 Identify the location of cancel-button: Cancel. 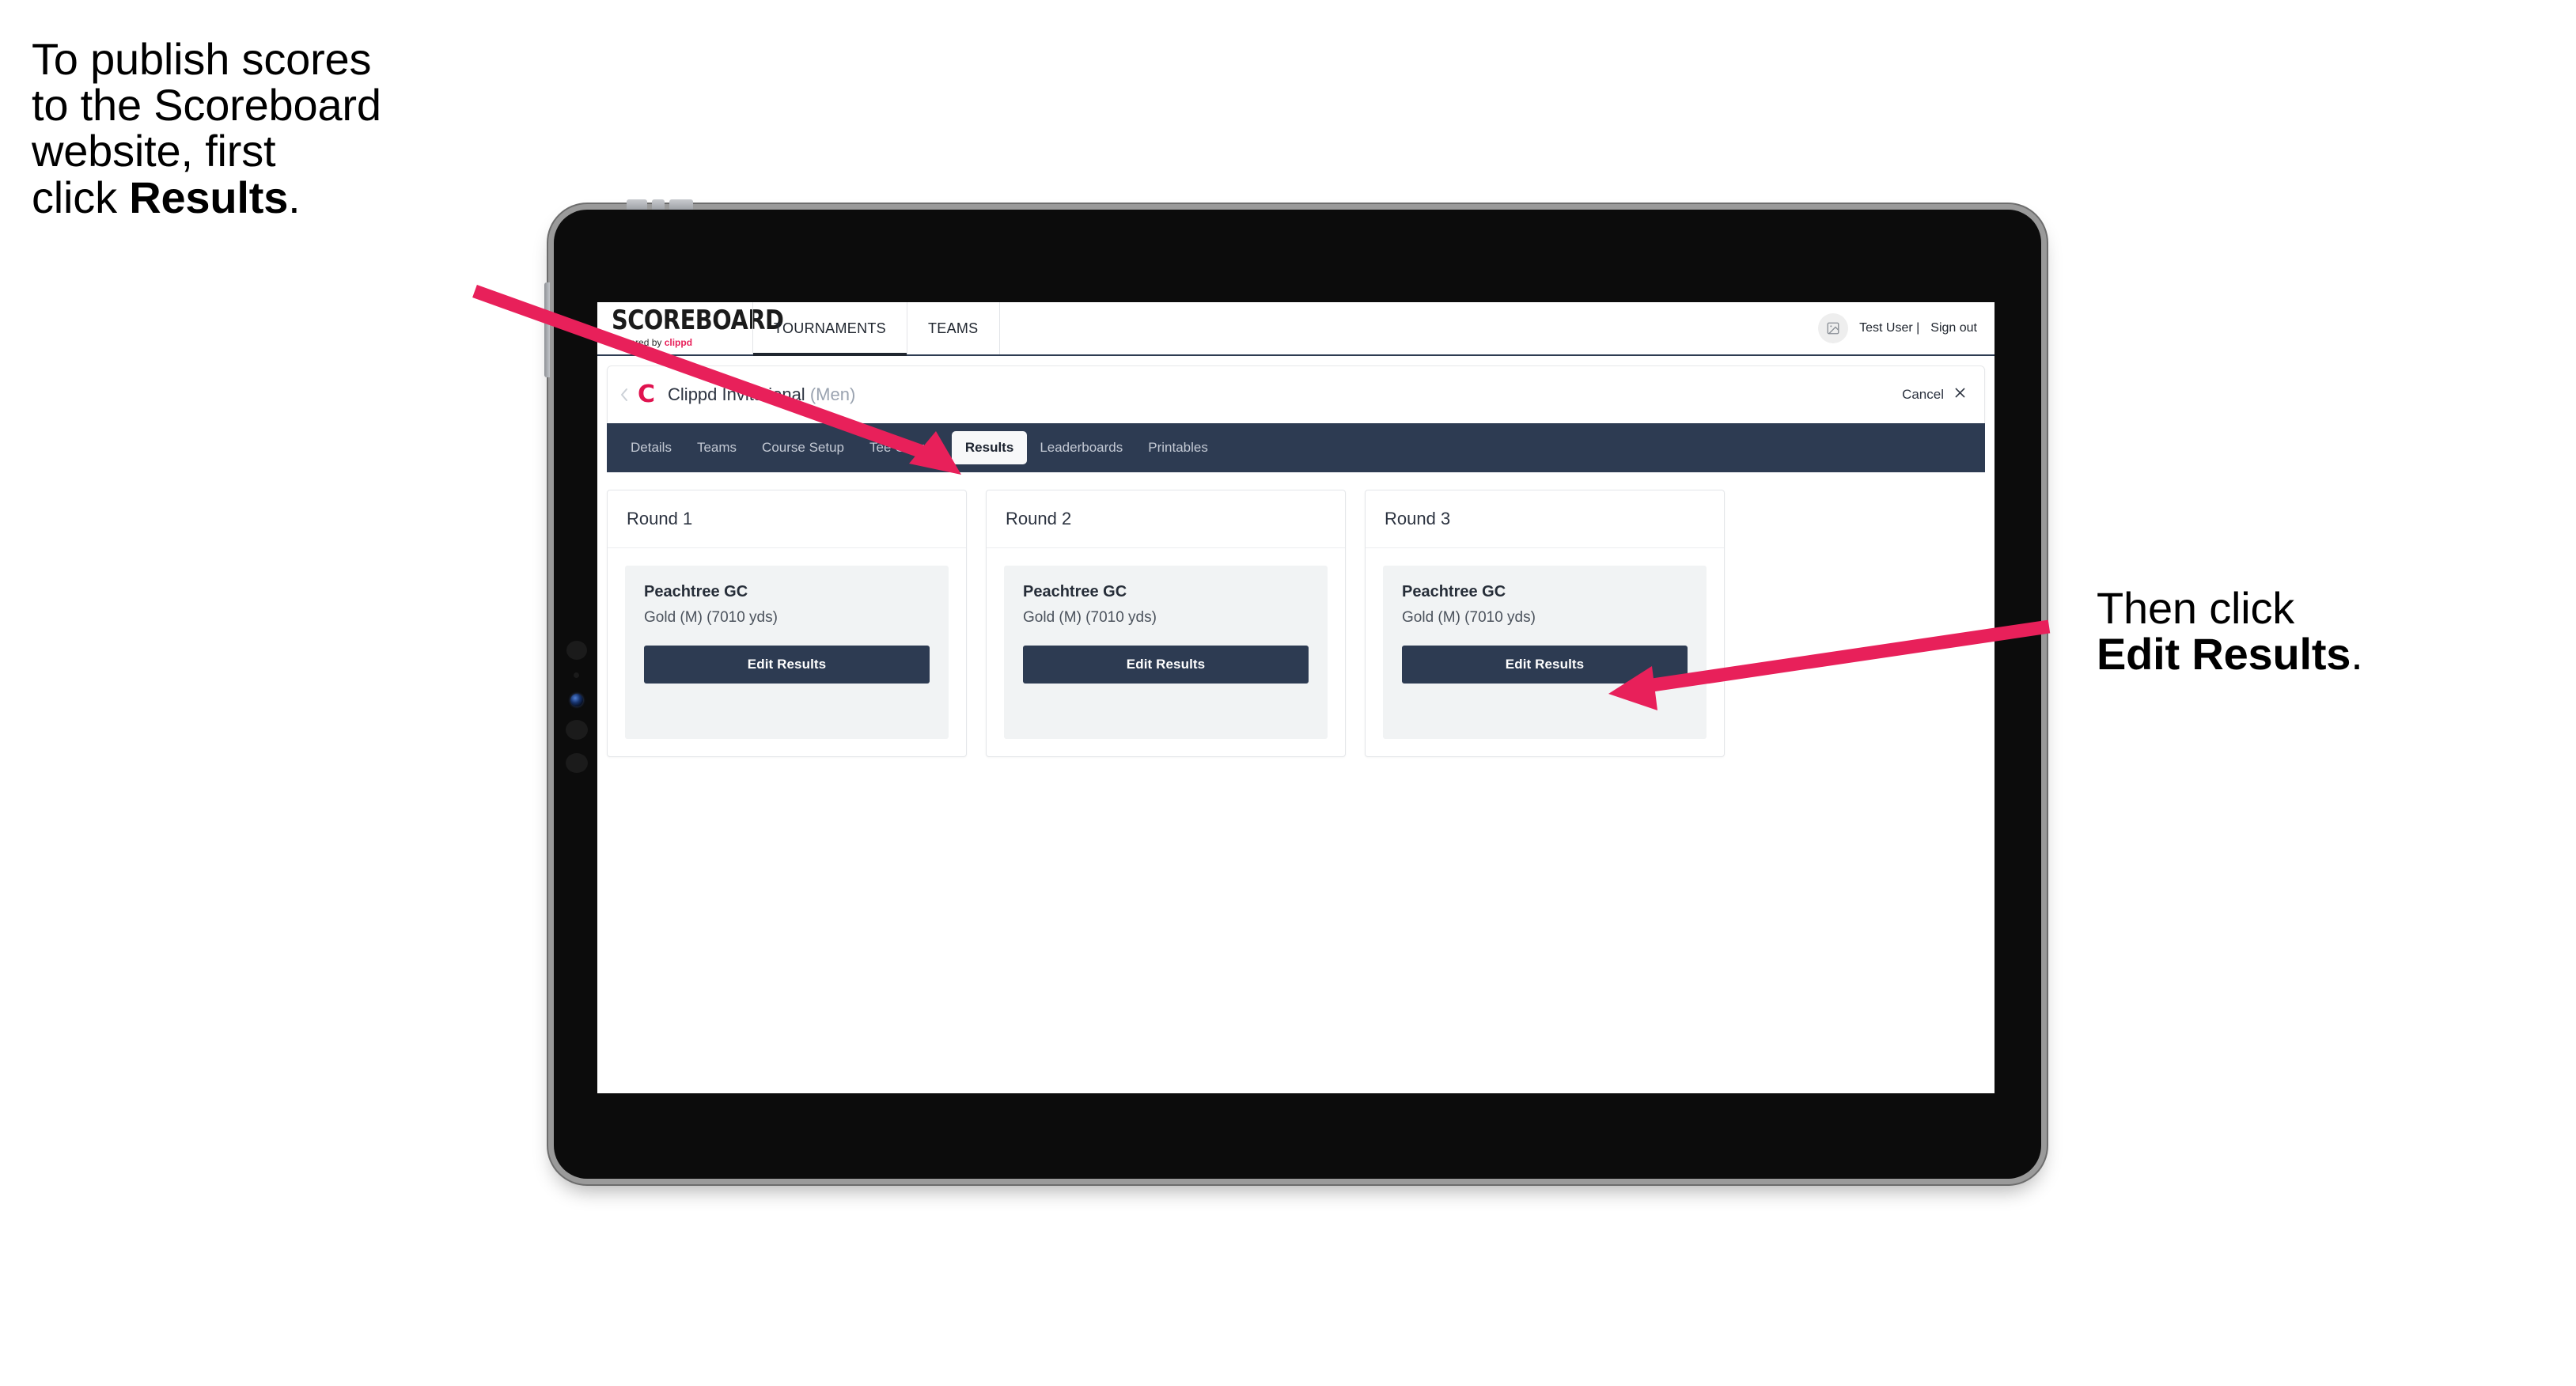
(1934, 395).